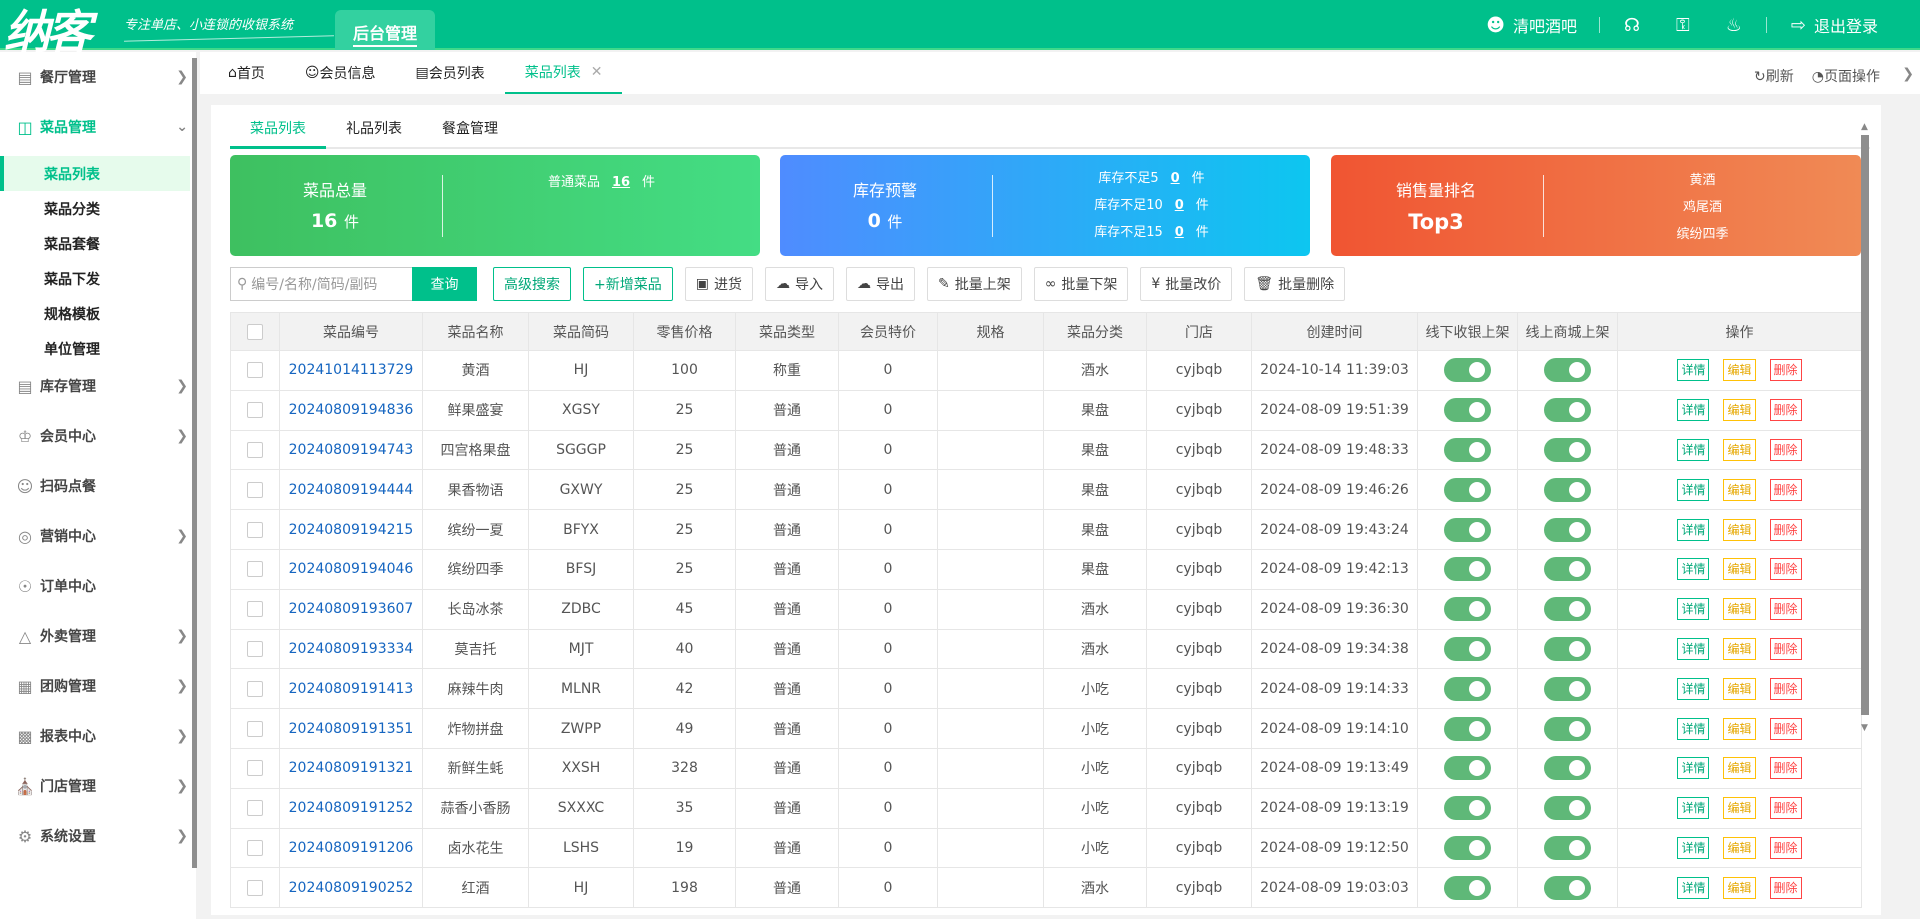 This screenshot has height=919, width=1920. What do you see at coordinates (799, 284) in the screenshot?
I see `import-button: ☁ 导入` at bounding box center [799, 284].